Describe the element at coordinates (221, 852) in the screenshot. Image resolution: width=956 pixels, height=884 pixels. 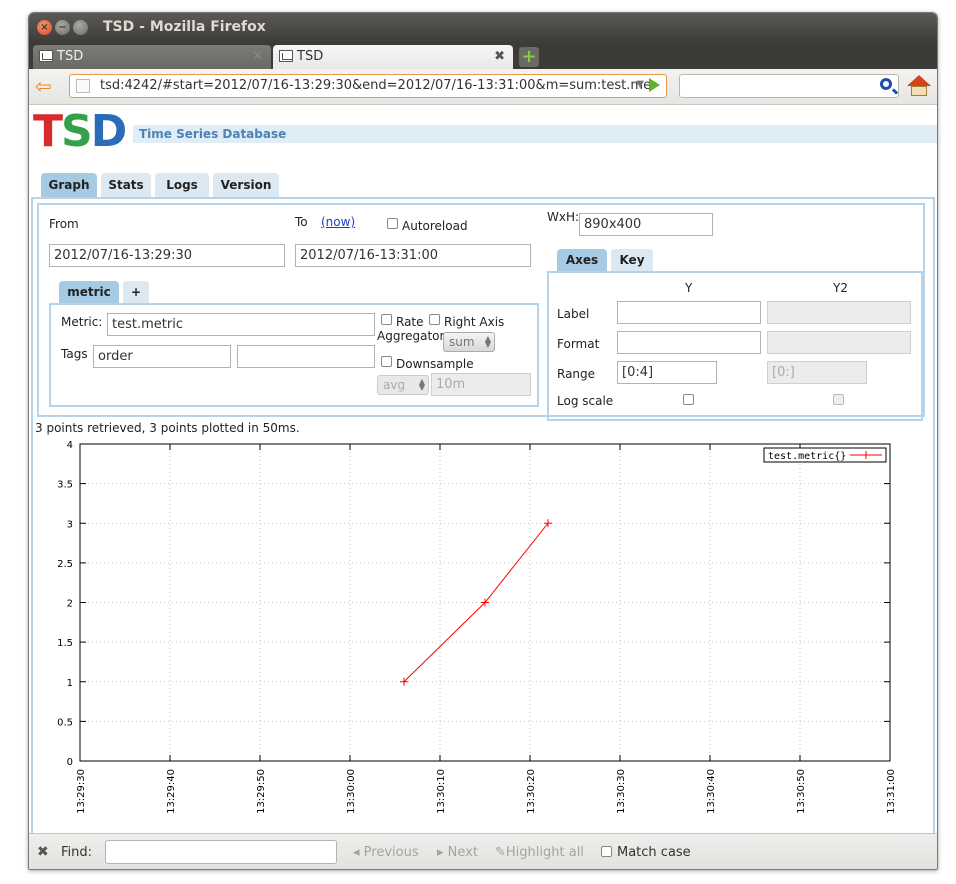
I see `find-input` at that location.